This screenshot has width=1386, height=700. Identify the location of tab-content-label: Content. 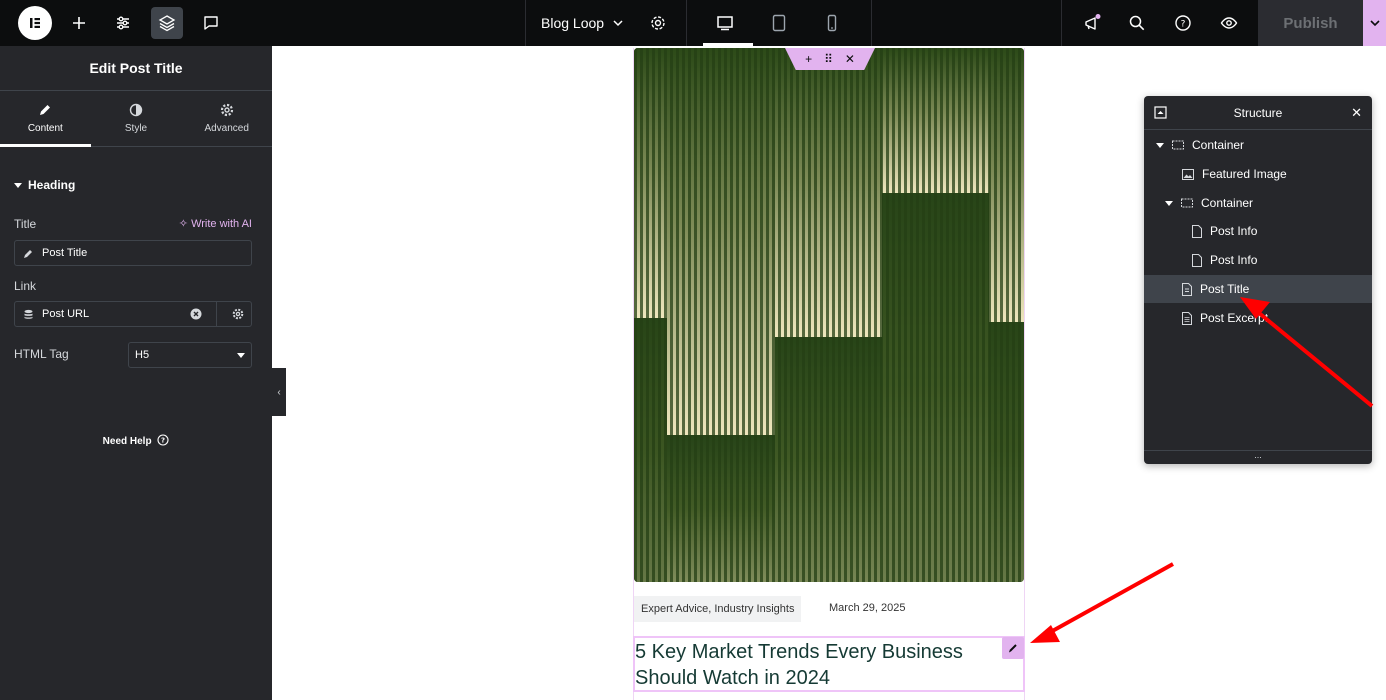
(45, 128).